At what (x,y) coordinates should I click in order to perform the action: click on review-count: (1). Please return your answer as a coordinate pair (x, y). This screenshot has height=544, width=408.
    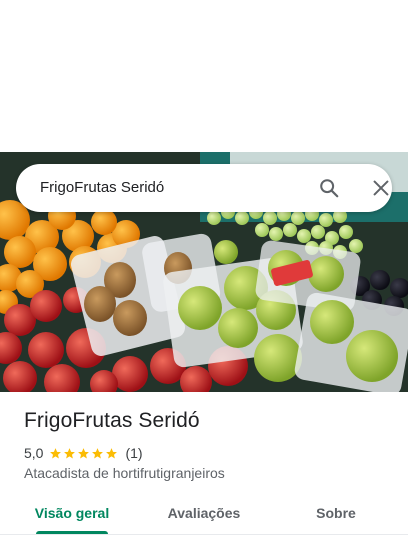
    Looking at the image, I should click on (133, 453).